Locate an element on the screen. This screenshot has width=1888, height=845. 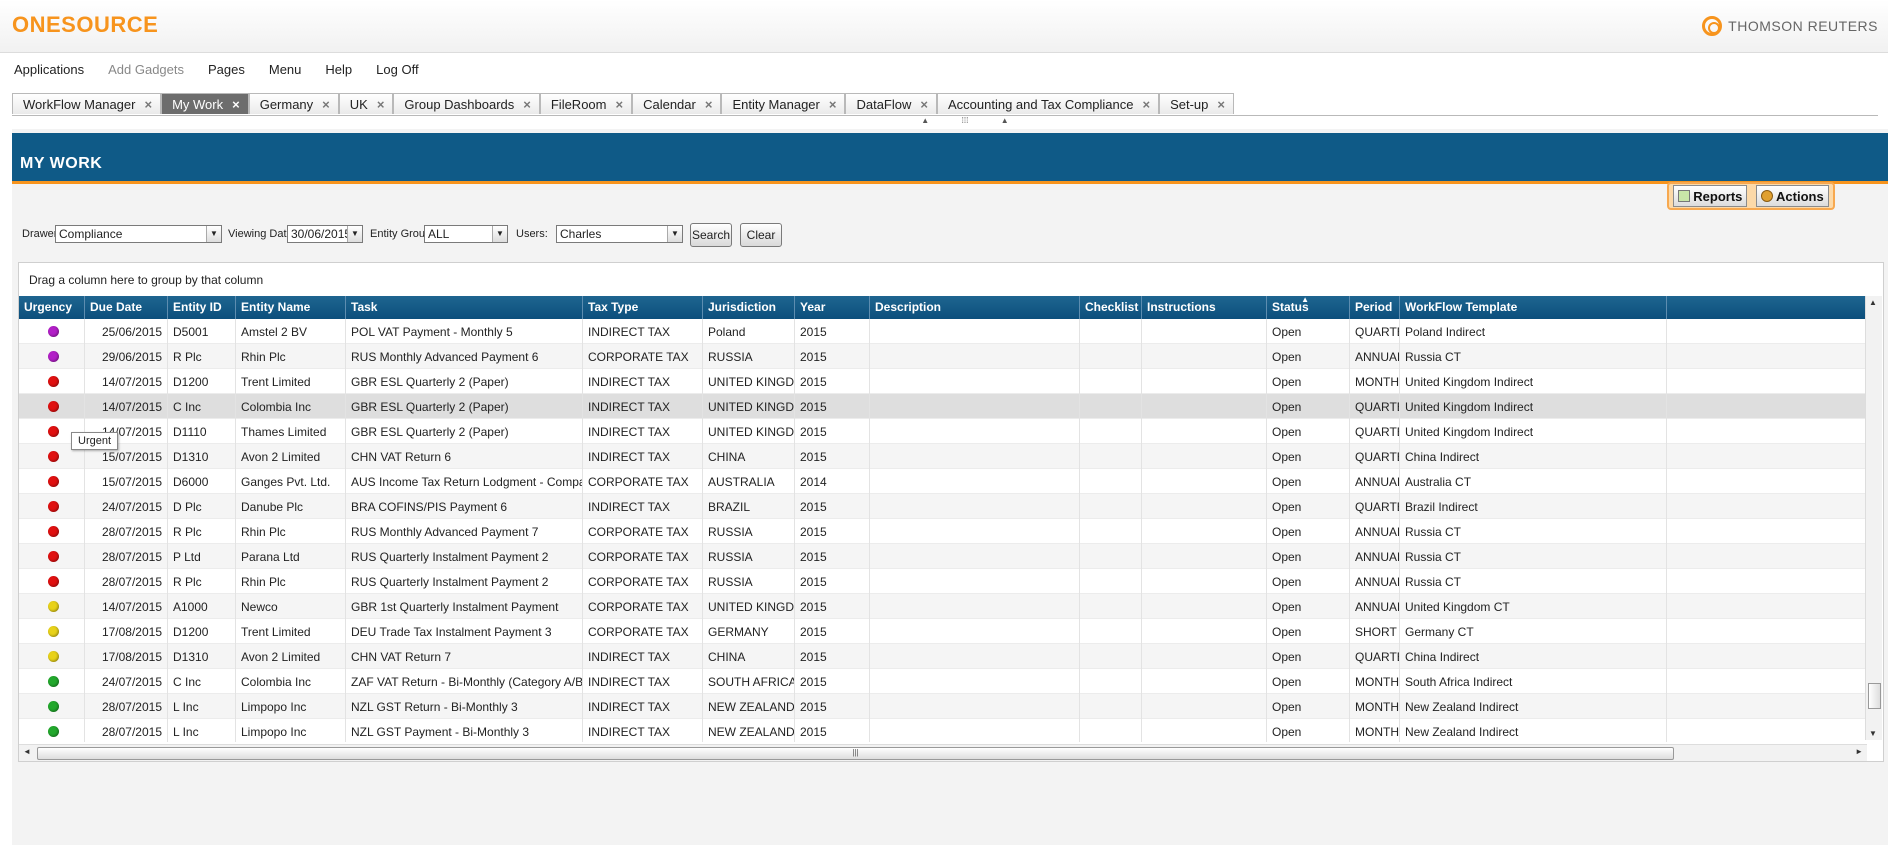
collapse-arrow-icon: ▲ is located at coordinates (925, 120).